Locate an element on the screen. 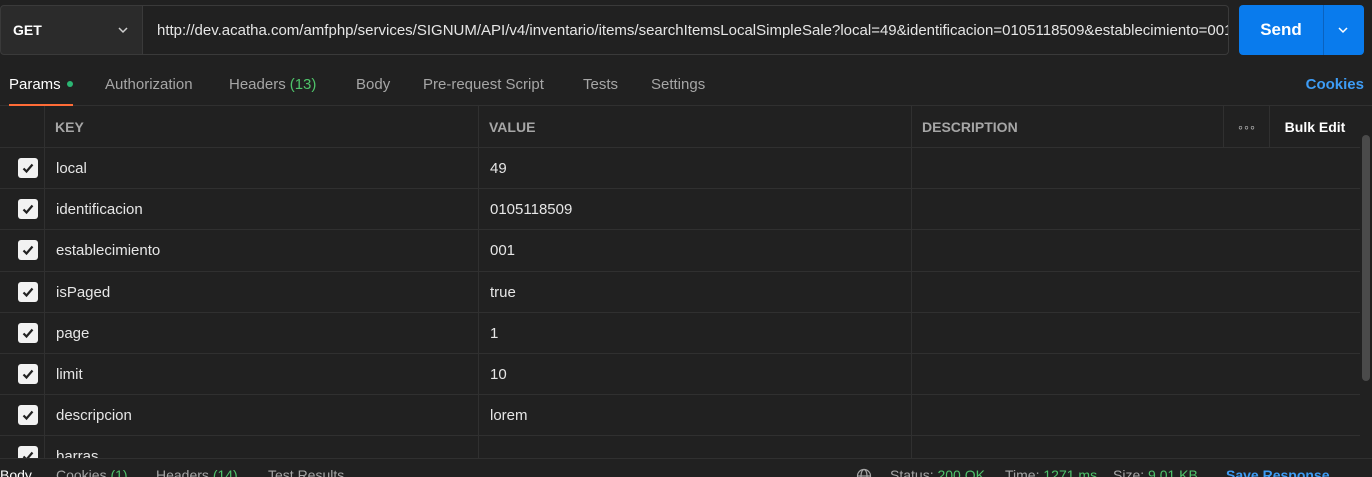 This screenshot has width=1372, height=477. tab-body-label: Body is located at coordinates (373, 84).